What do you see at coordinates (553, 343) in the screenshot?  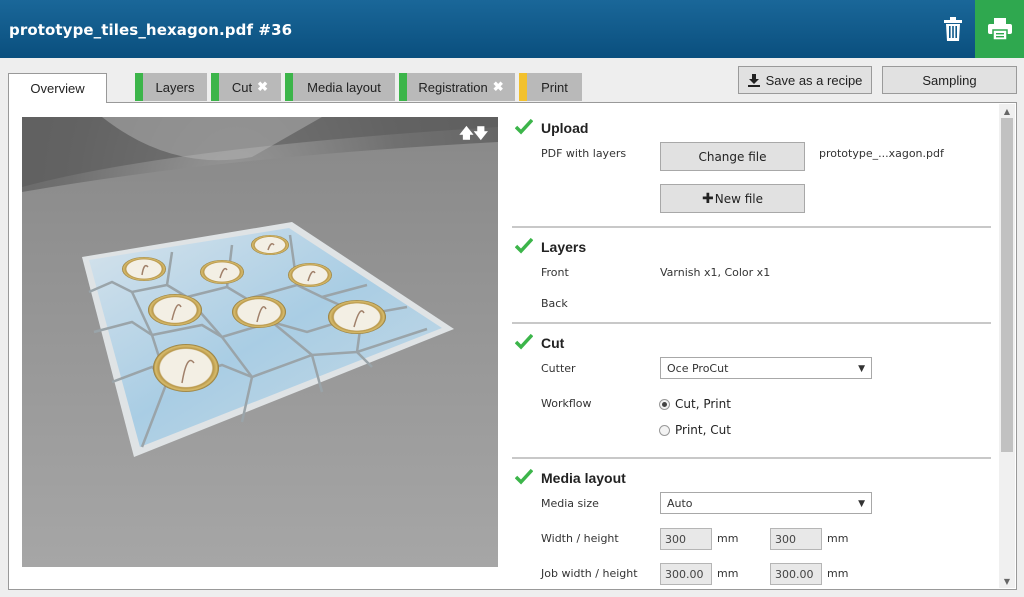 I see `section-title-cut: Cut` at bounding box center [553, 343].